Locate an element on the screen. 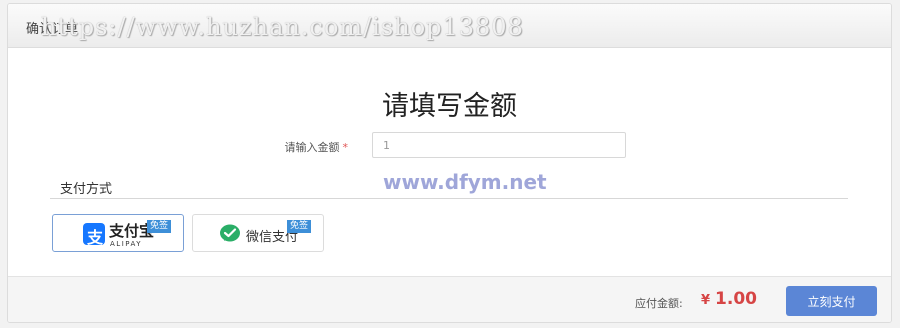  due-amount: ¥1.00 is located at coordinates (729, 299).